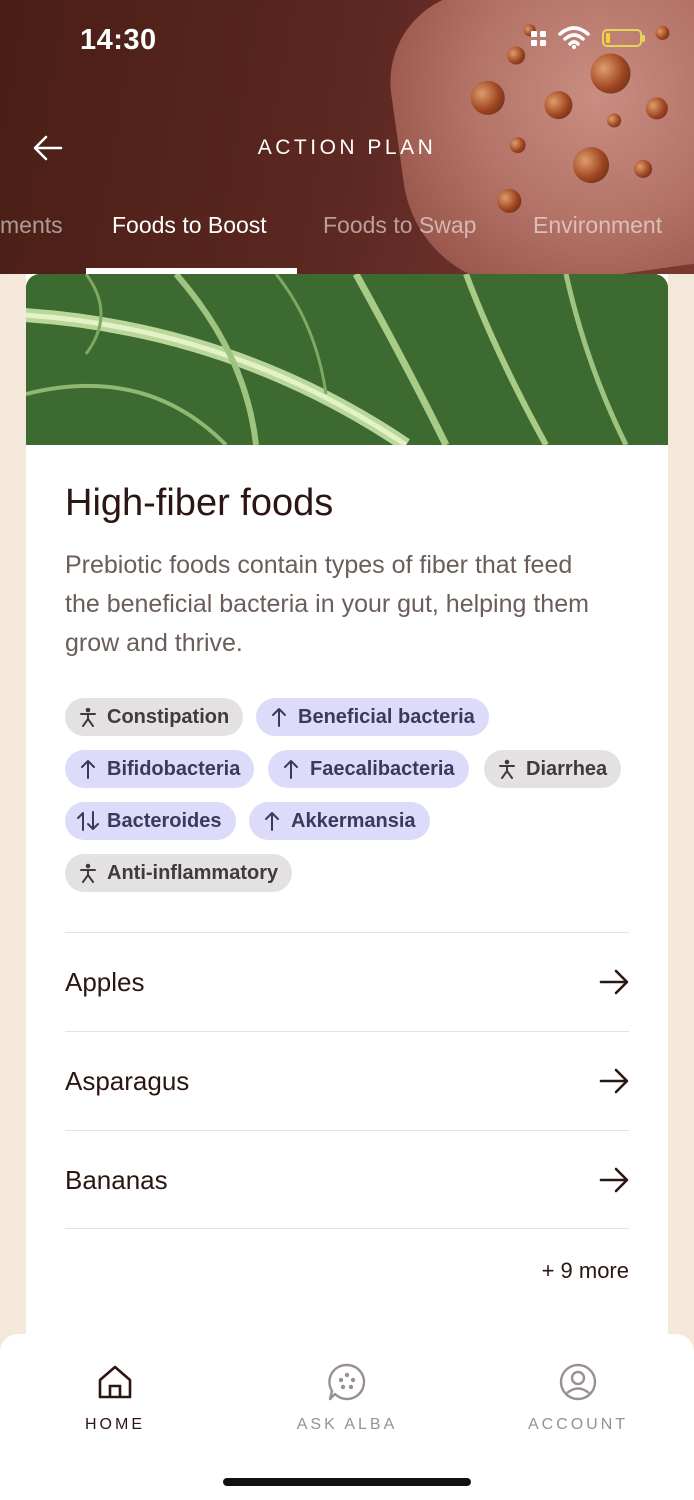  What do you see at coordinates (154, 717) in the screenshot?
I see `tag-constipation: Constipation` at bounding box center [154, 717].